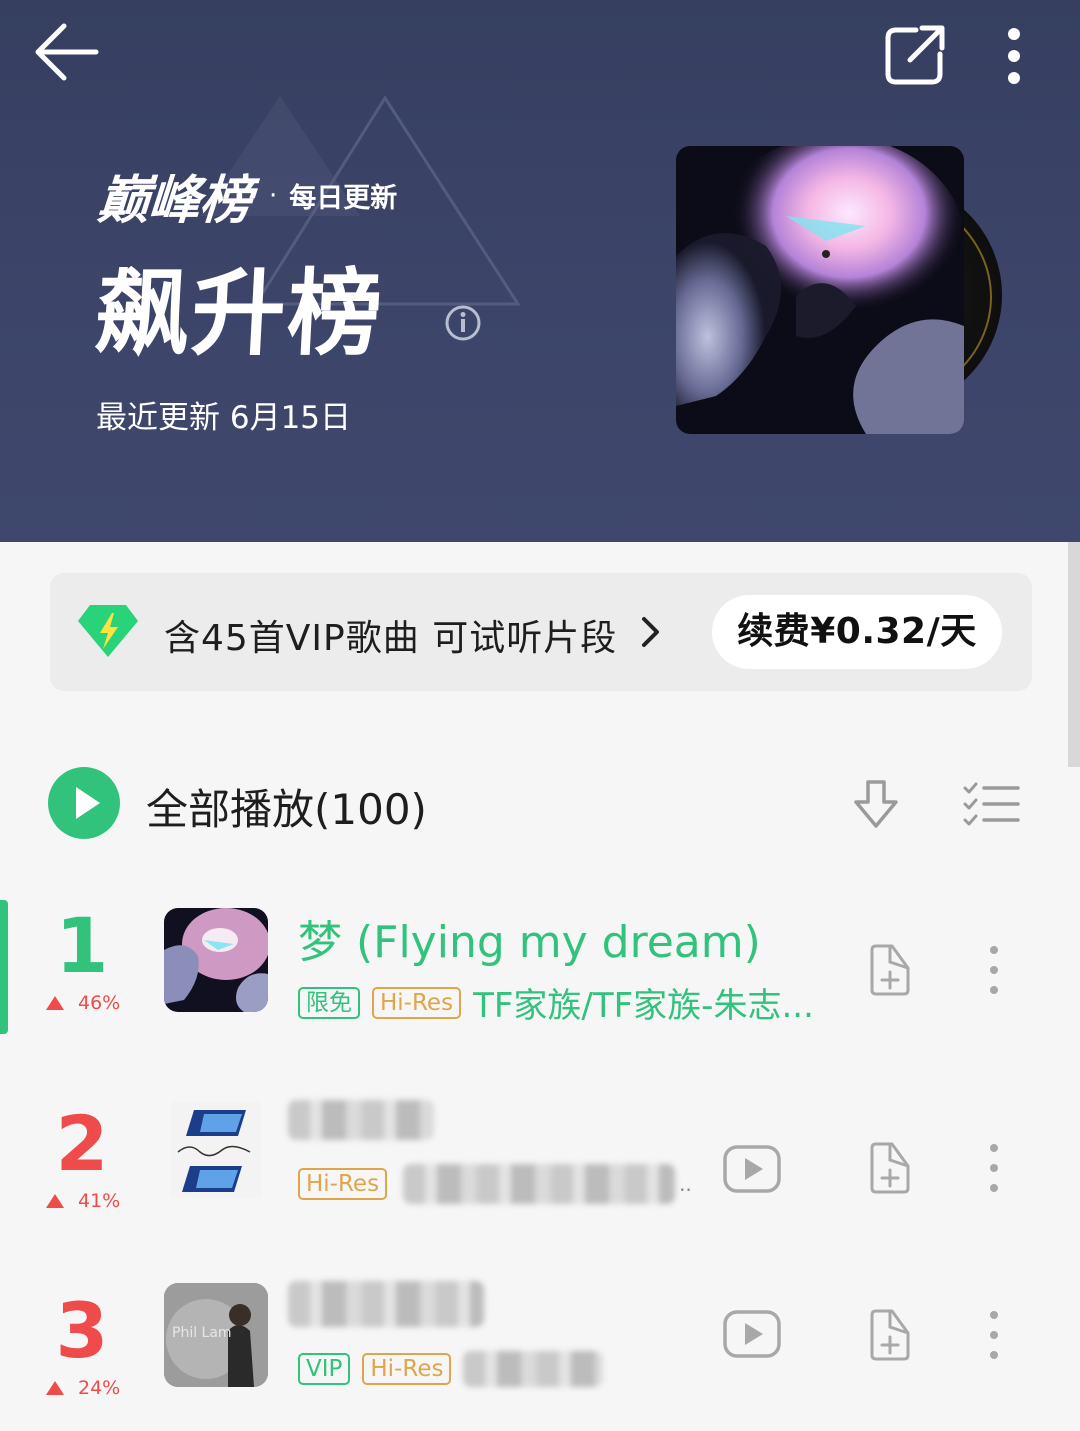 The width and height of the screenshot is (1080, 1431). What do you see at coordinates (1074, 654) in the screenshot?
I see `scrollbar` at bounding box center [1074, 654].